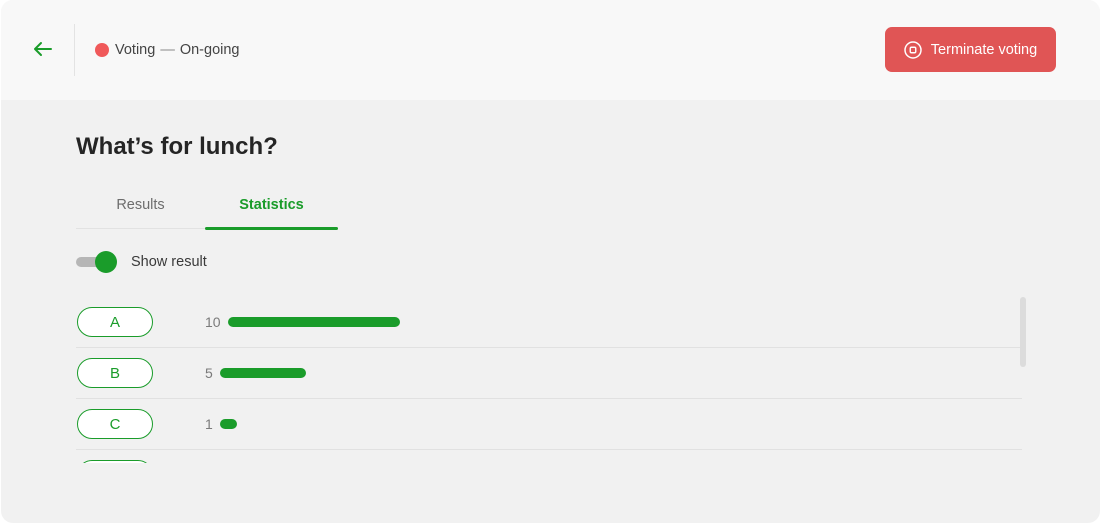 This screenshot has width=1101, height=525. I want to click on option-chip: A, so click(115, 322).